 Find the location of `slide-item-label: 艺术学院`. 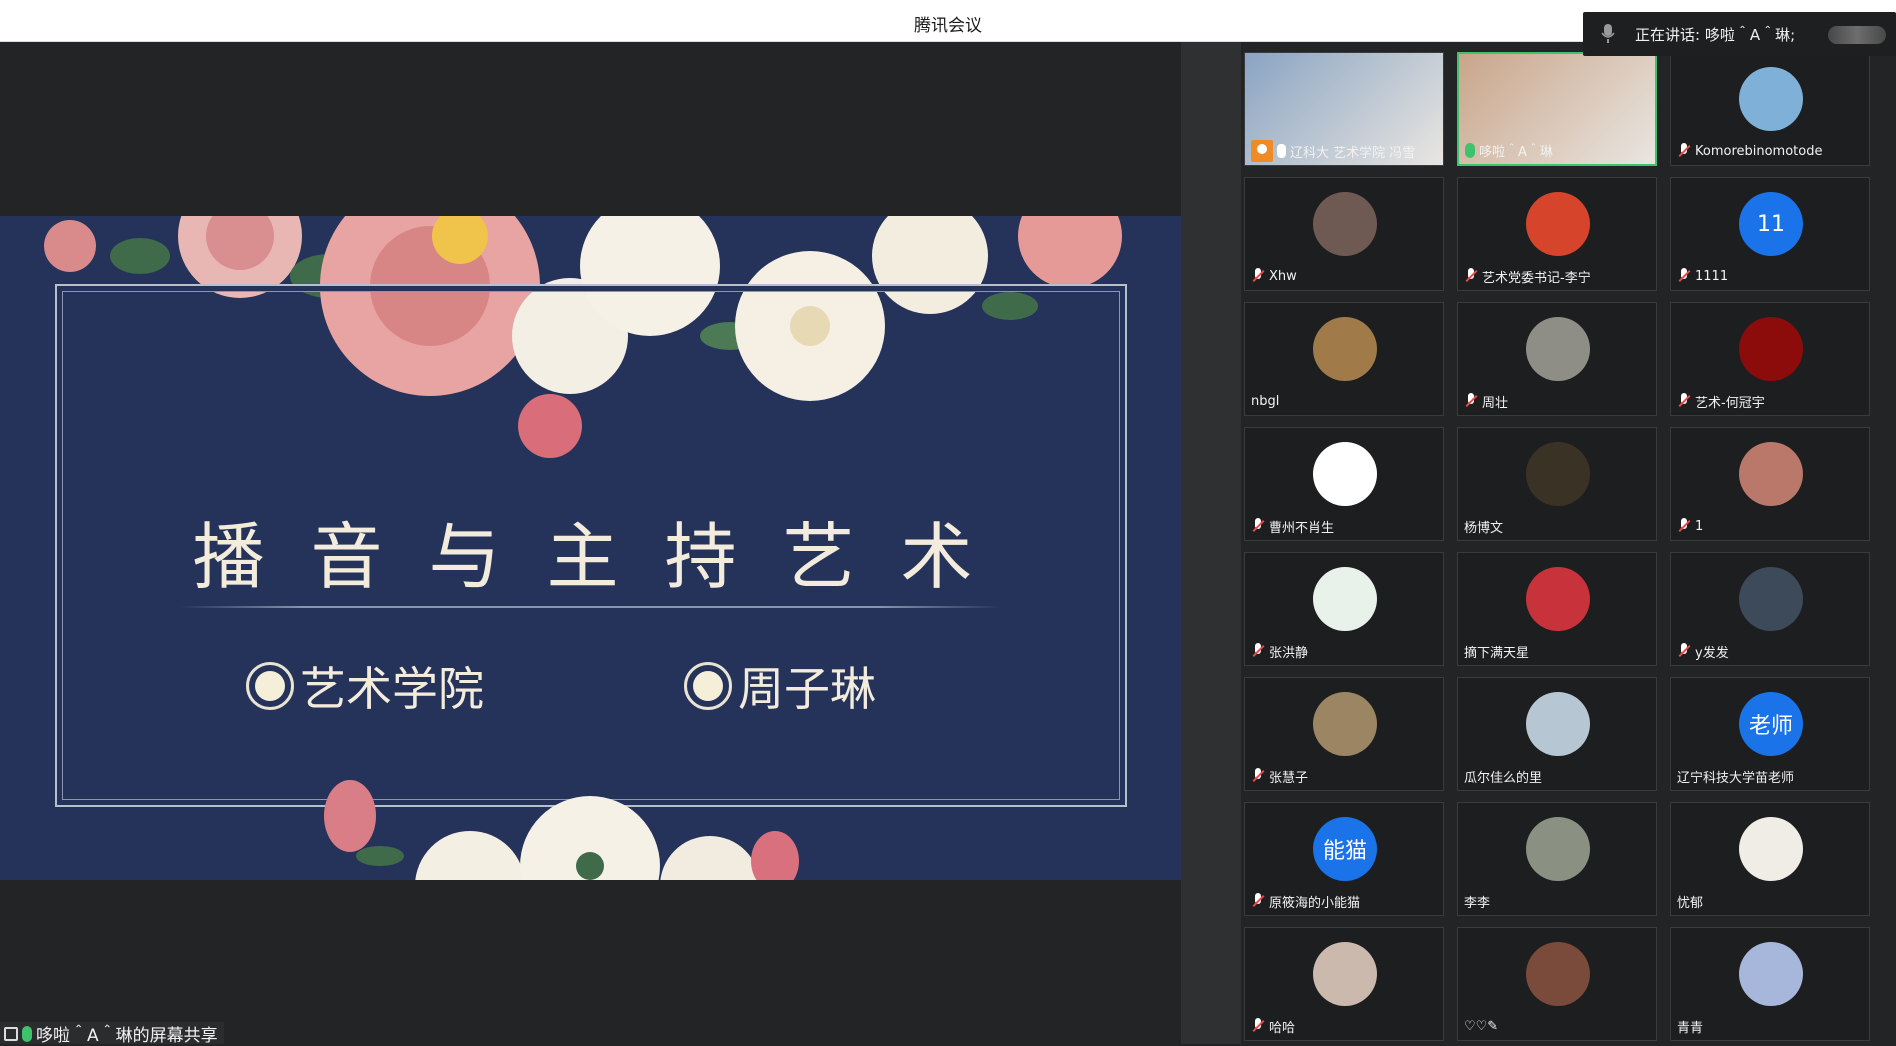

slide-item-label: 艺术学院 is located at coordinates (392, 689).